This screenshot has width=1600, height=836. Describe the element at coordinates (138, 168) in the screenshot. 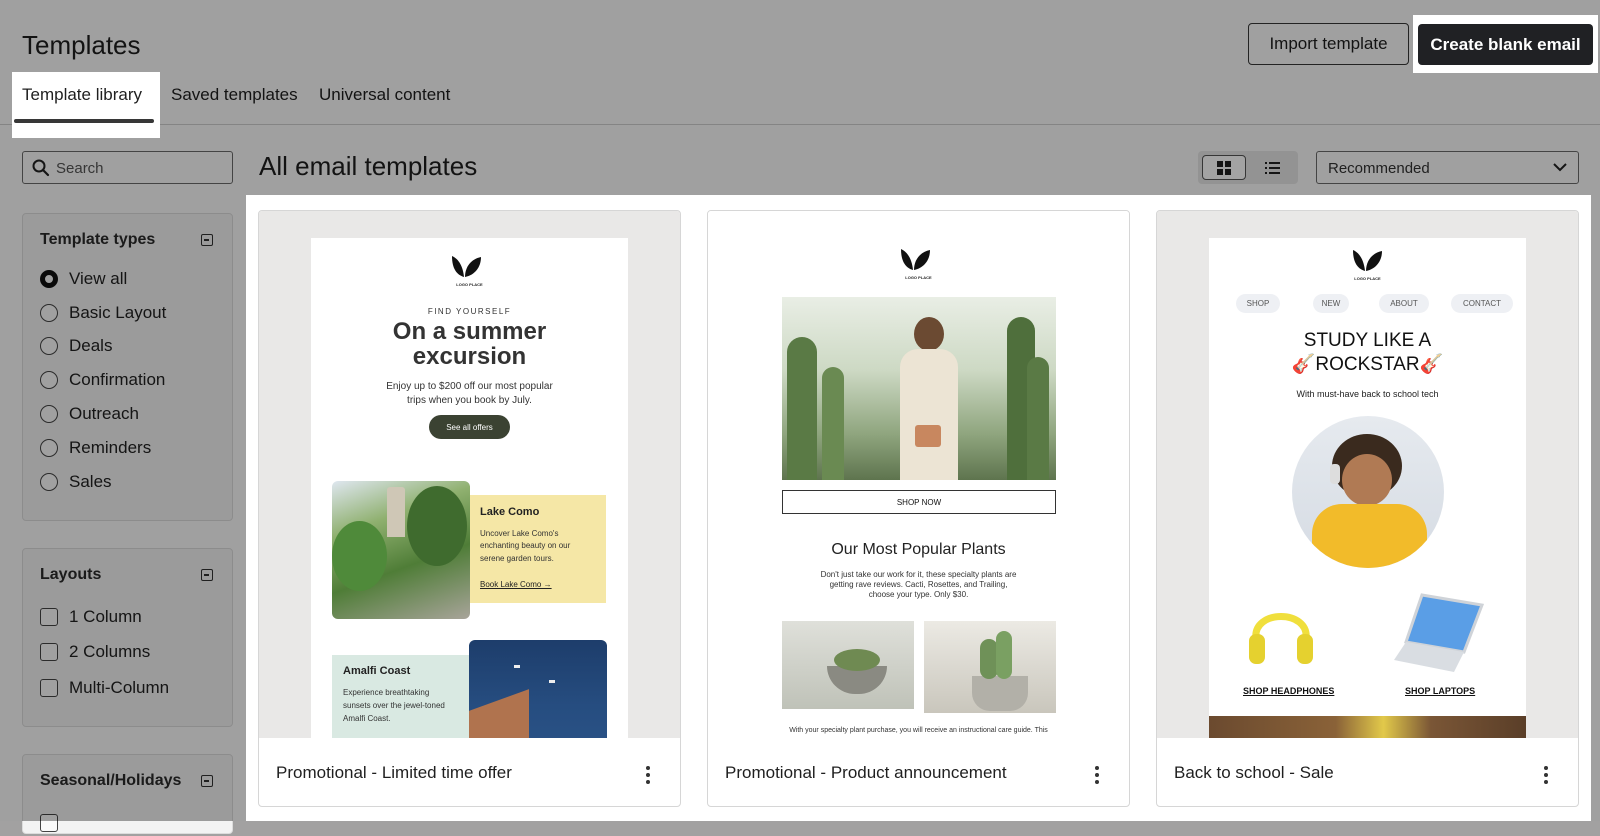

I see `search-input` at that location.